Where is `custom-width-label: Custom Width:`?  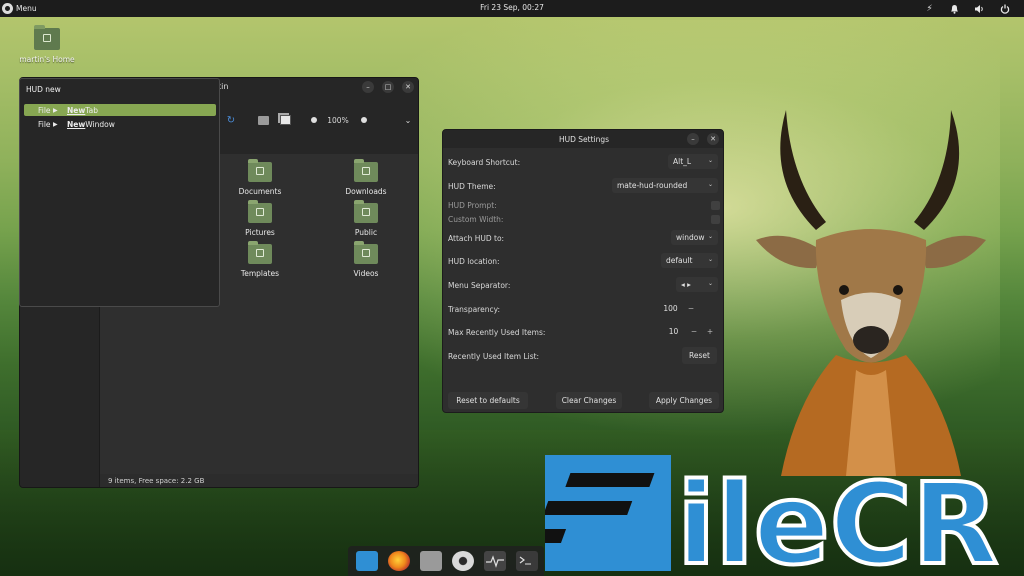 custom-width-label: Custom Width: is located at coordinates (476, 219).